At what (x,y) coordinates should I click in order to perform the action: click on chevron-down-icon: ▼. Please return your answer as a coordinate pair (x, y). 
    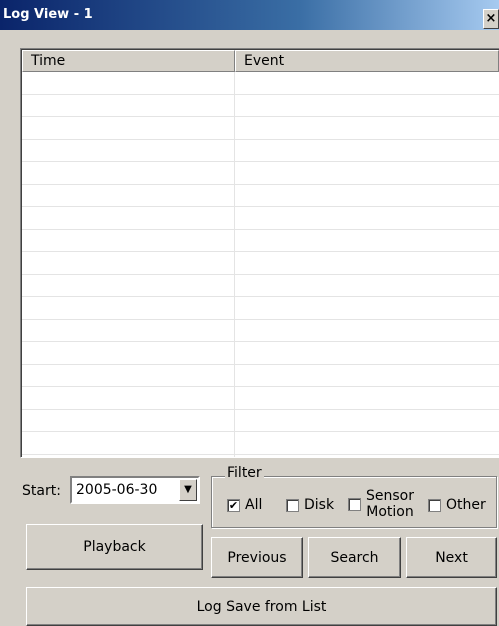
    Looking at the image, I should click on (188, 490).